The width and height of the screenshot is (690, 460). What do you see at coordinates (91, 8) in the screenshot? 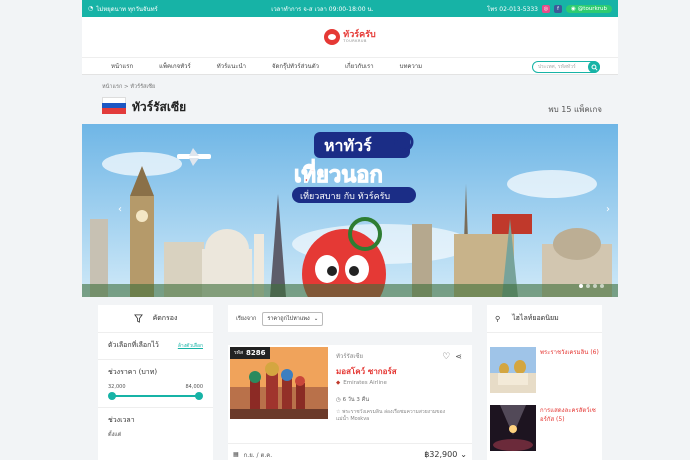
I see `clock-icon: ◔` at bounding box center [91, 8].